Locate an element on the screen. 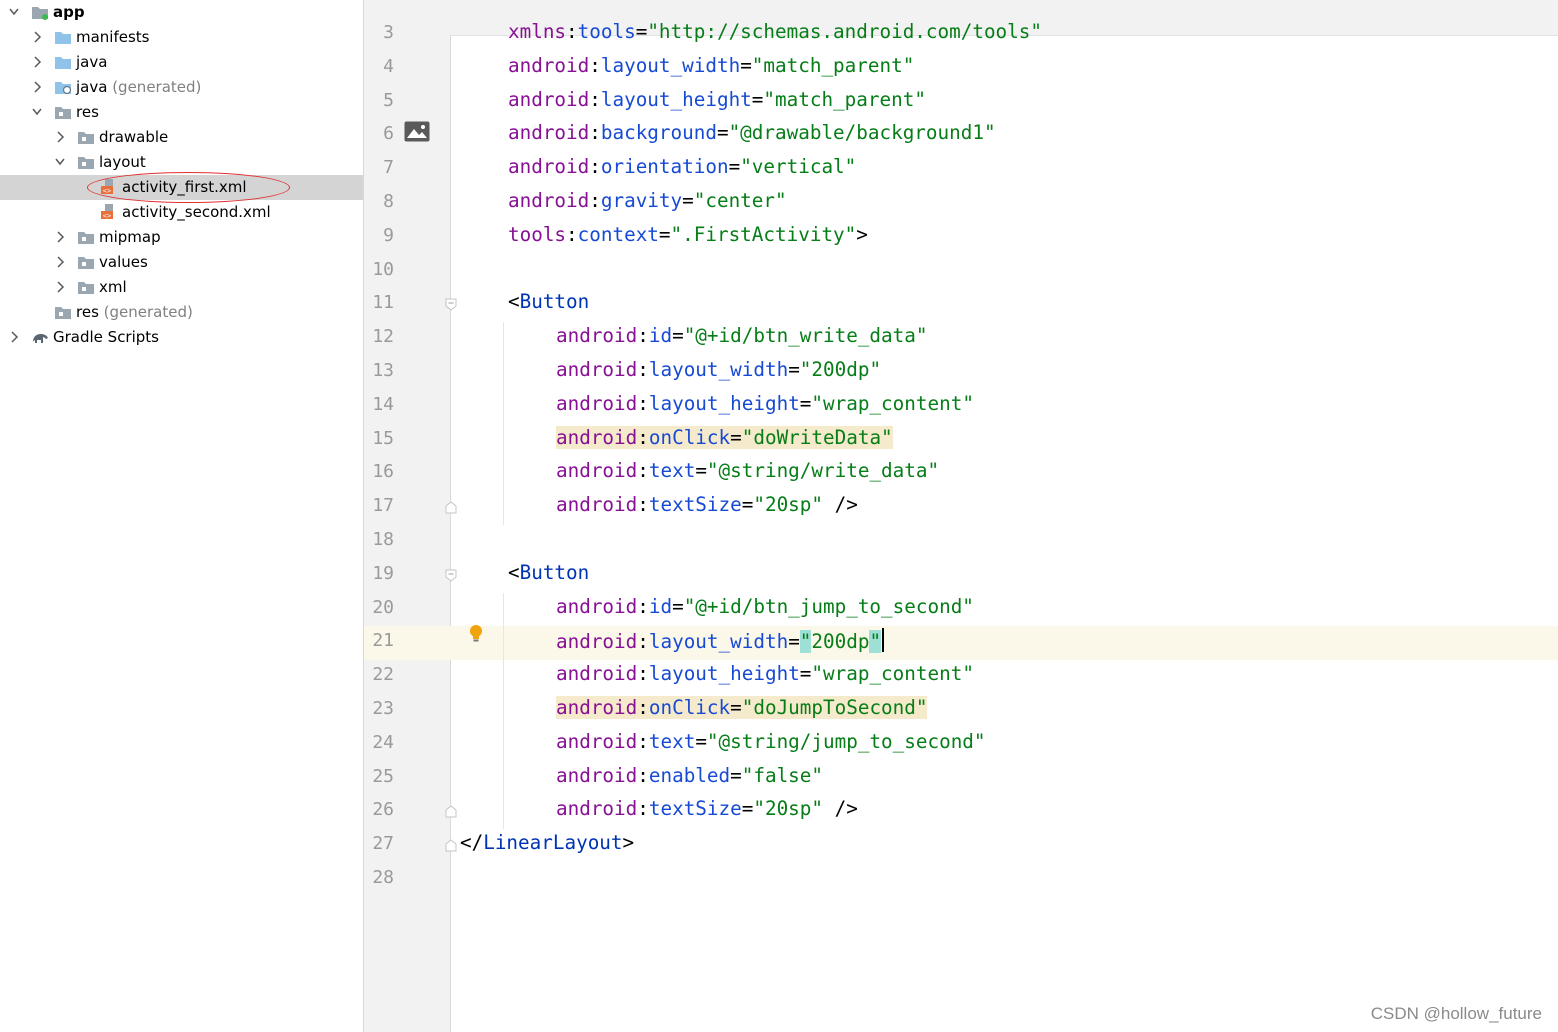 The width and height of the screenshot is (1558, 1032). code-line: android:id="@+id/btn_jump_to_second" is located at coordinates (765, 606).